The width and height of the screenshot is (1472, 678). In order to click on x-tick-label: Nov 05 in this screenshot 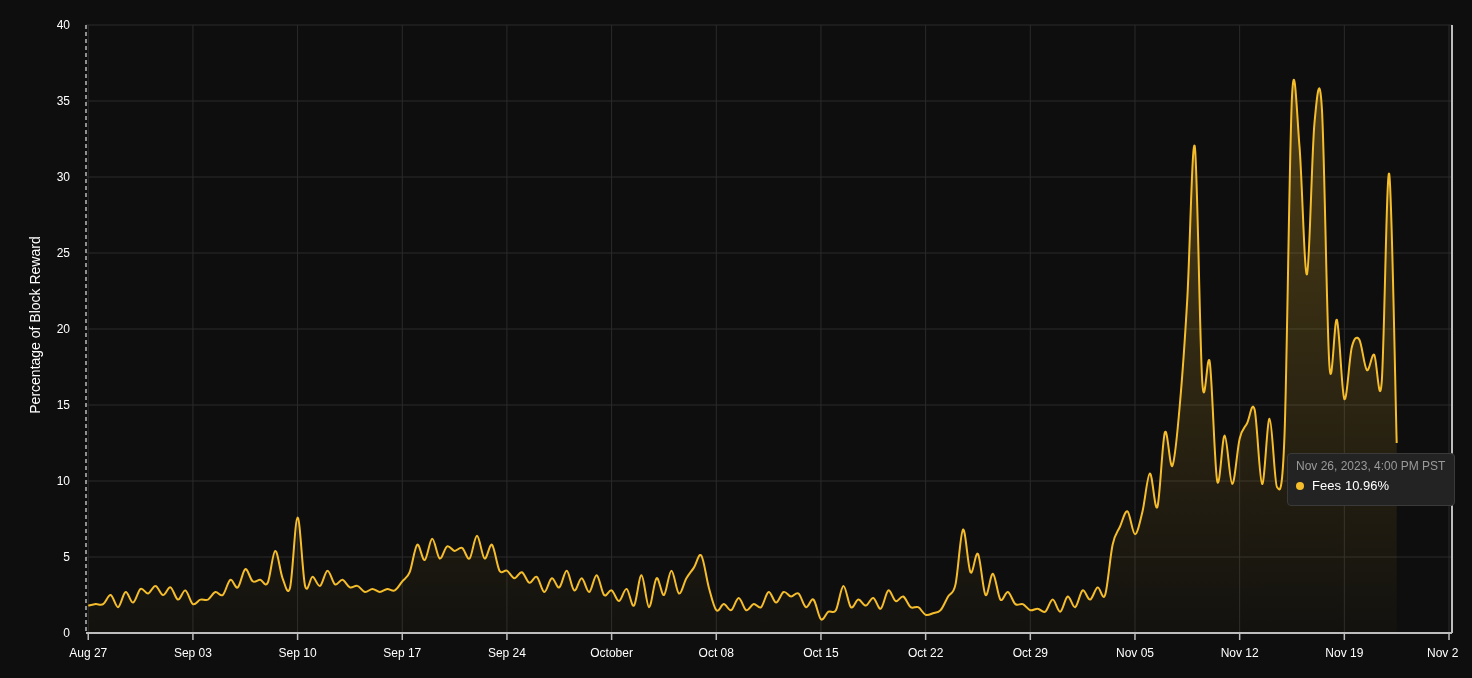, I will do `click(1134, 653)`.